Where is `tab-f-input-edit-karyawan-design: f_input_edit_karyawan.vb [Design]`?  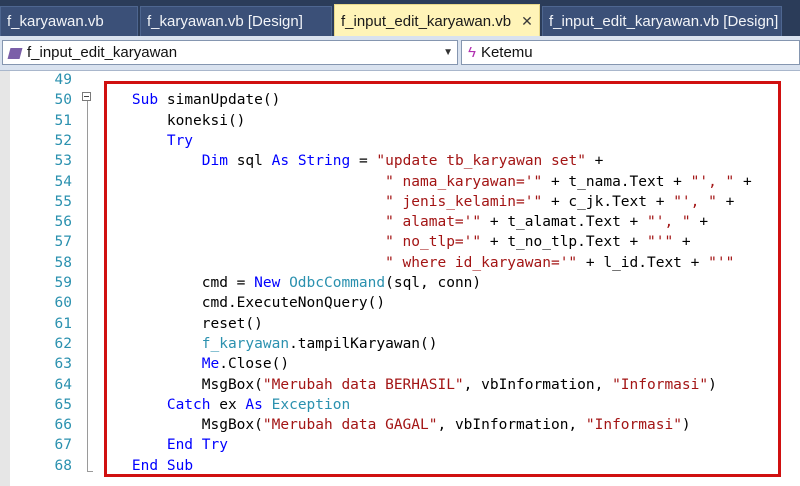
tab-f-input-edit-karyawan-design: f_input_edit_karyawan.vb [Design] is located at coordinates (662, 21).